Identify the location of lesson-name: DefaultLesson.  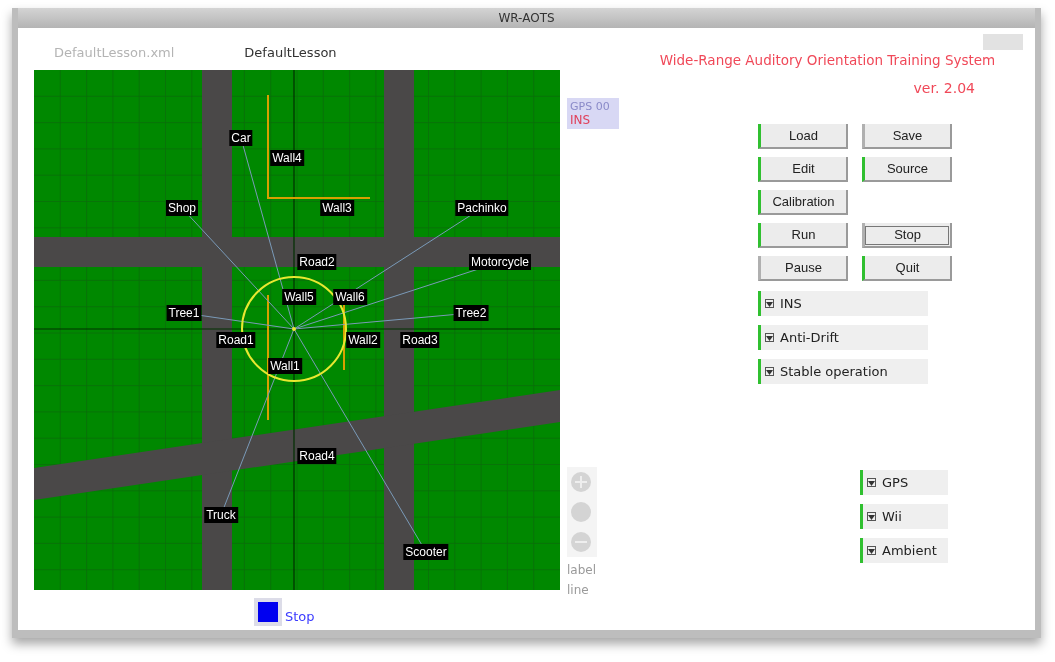
(290, 52).